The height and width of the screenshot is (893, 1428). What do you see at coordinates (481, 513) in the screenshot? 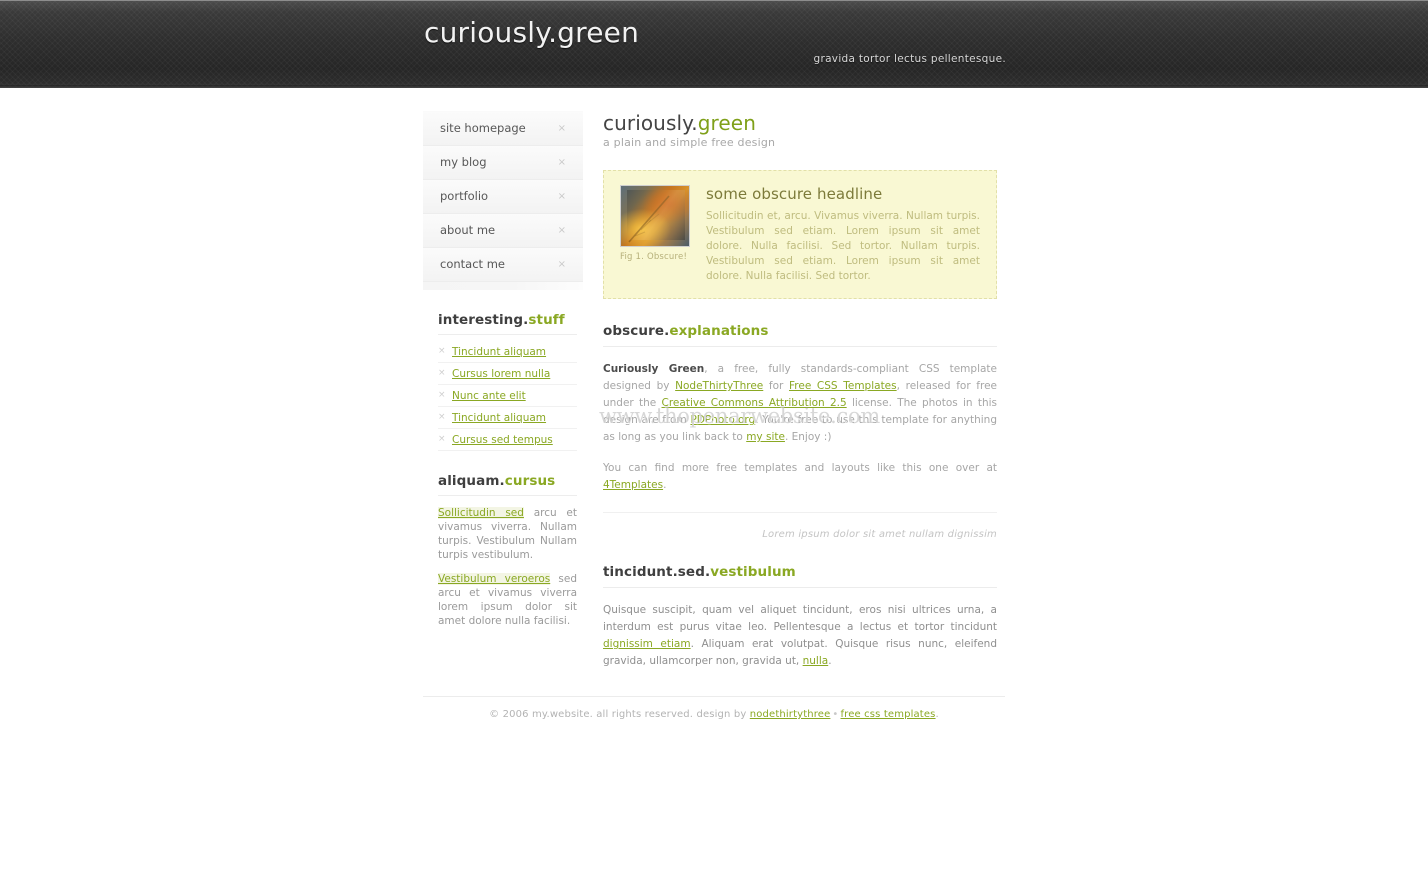
I see `aliquam-link-sollicitudin: Sollicitudin sed` at bounding box center [481, 513].